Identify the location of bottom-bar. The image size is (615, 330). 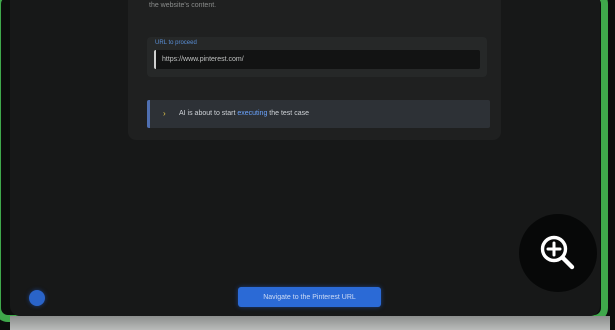
(310, 323).